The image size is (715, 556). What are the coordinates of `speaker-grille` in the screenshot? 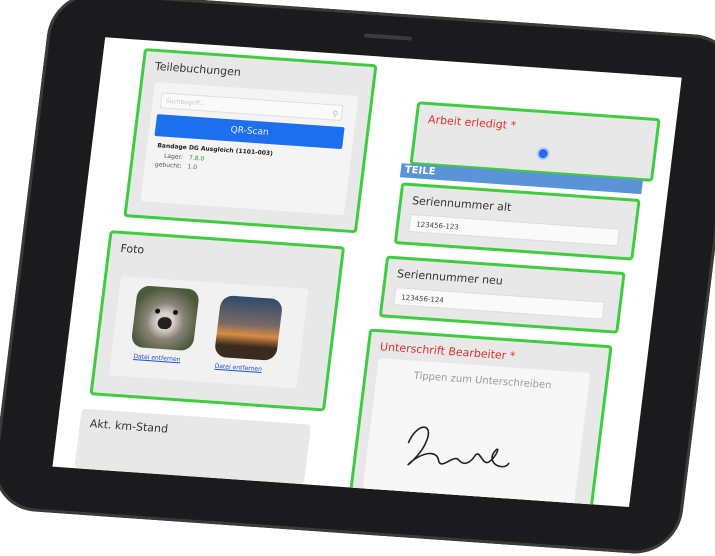 It's located at (388, 37).